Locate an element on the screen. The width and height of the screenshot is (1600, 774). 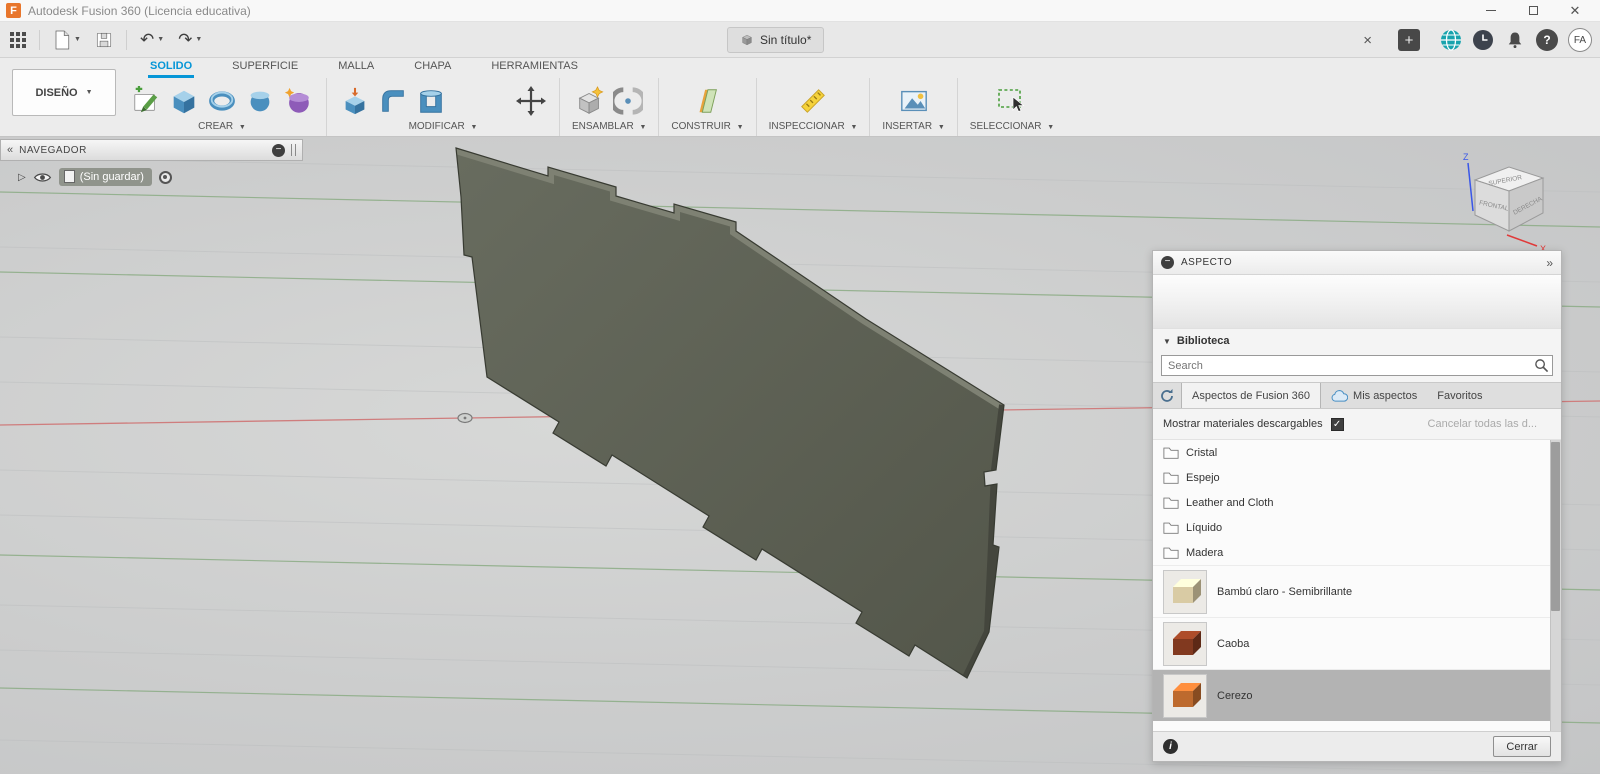
quick-access-toolbar: ▼ ↶ ▼ ↷ ▼ Sin título* × + ? FA is located at coordinates (800, 40).